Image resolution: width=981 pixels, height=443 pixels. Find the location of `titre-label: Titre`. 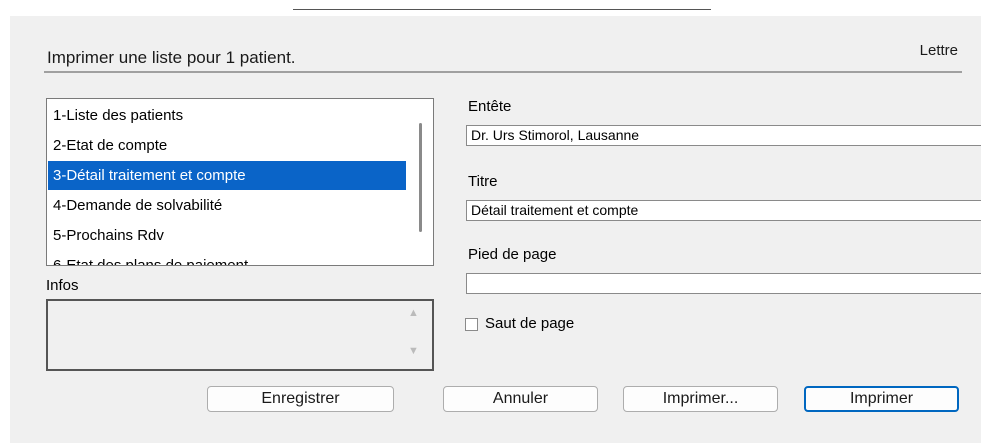

titre-label: Titre is located at coordinates (483, 181).